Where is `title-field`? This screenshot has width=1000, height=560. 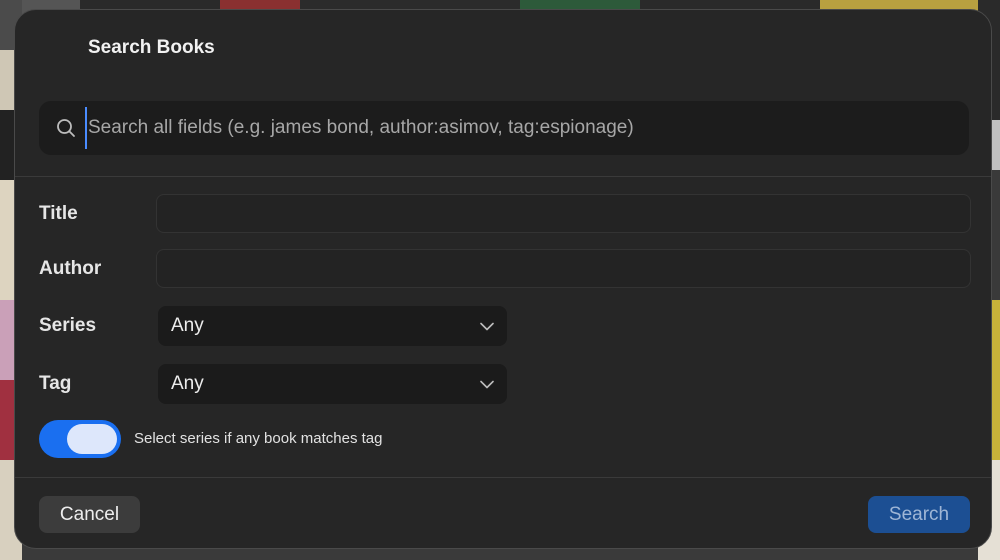
title-field is located at coordinates (563, 213).